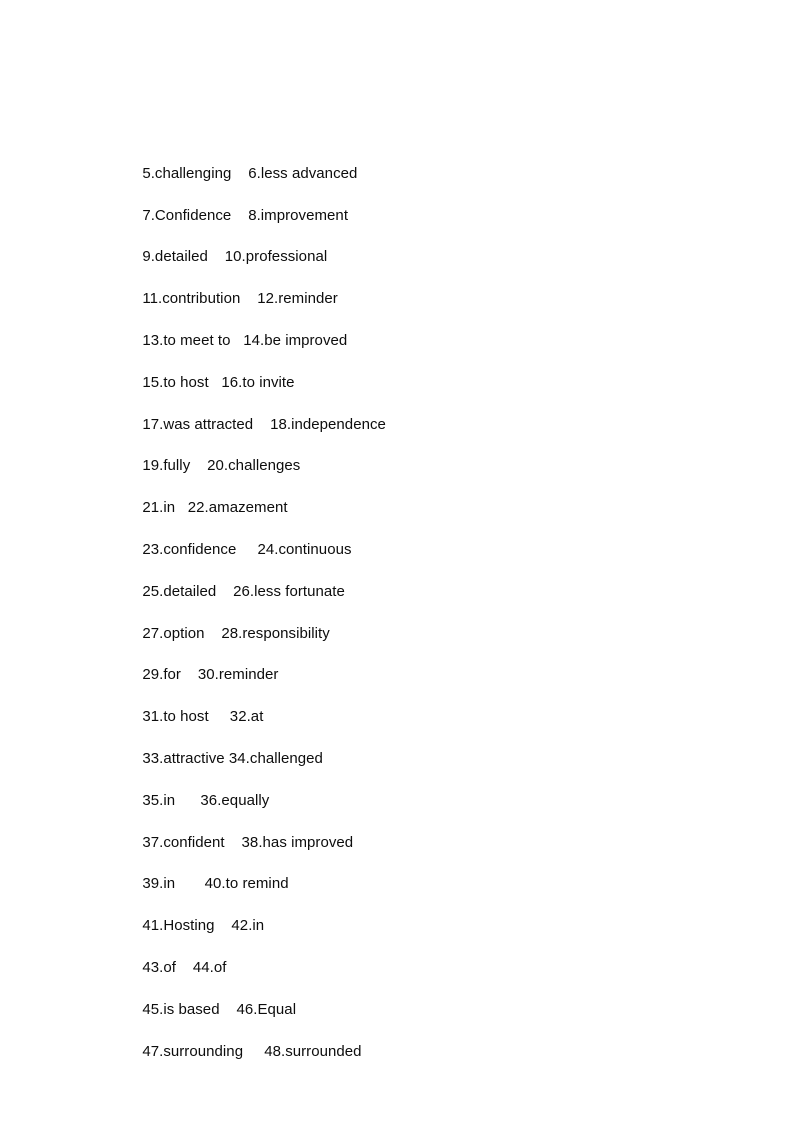 This screenshot has width=794, height=1123. I want to click on answer-item-right: 24.continuous, so click(304, 549).